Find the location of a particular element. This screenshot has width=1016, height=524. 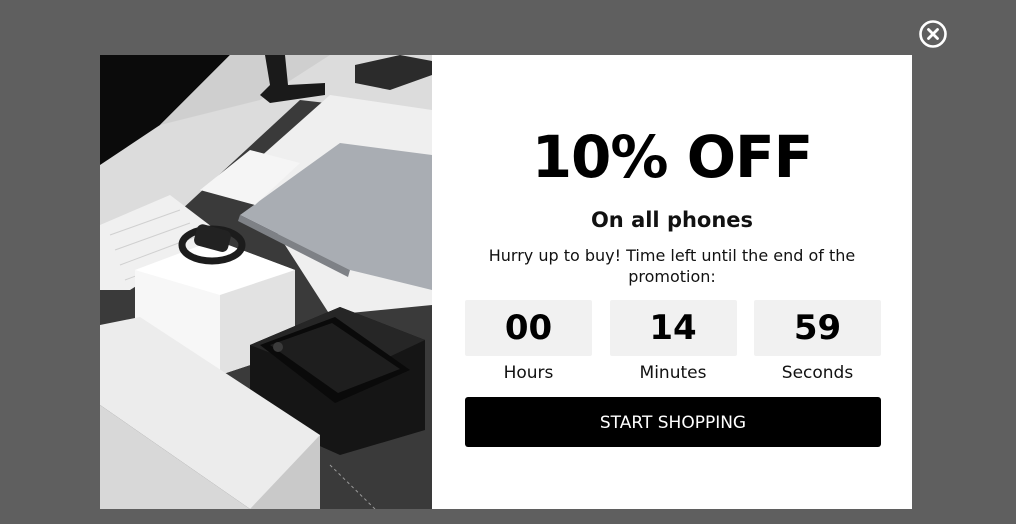

countdown-seconds: 59 Seconds is located at coordinates (817, 342).